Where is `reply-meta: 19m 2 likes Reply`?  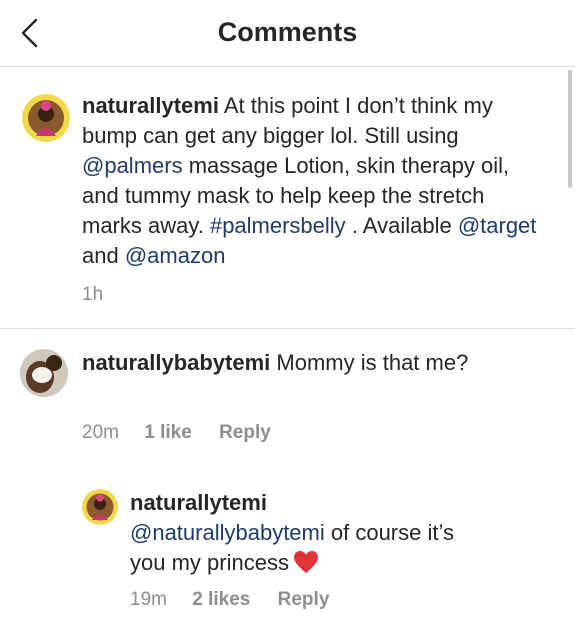 reply-meta: 19m 2 likes Reply is located at coordinates (229, 600).